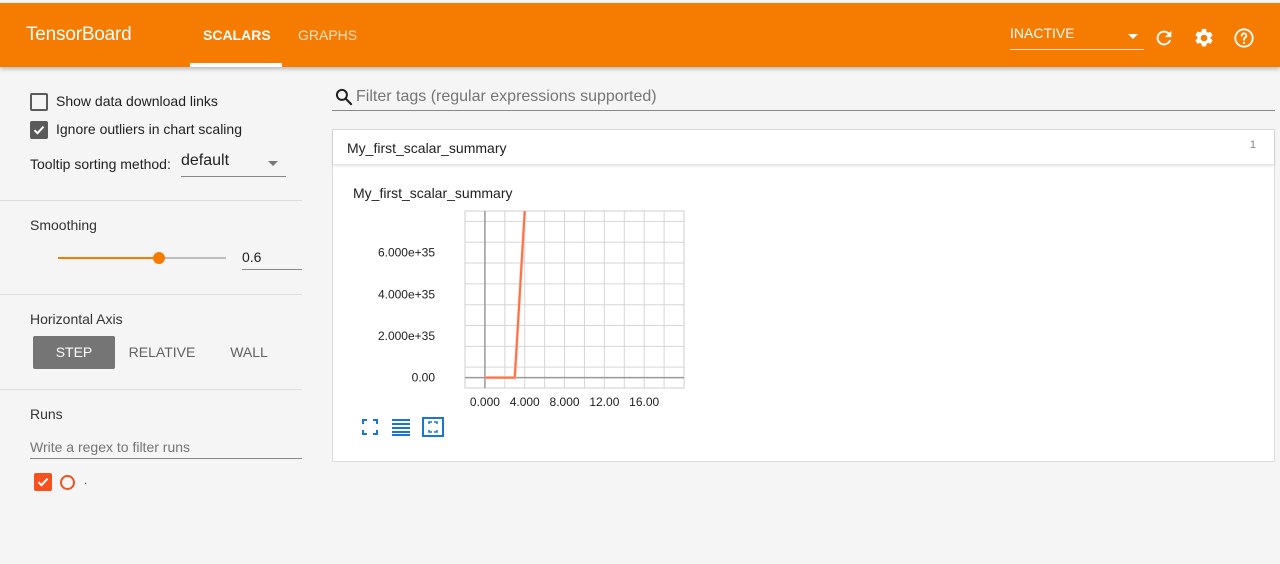  Describe the element at coordinates (525, 402) in the screenshot. I see `x-tick-label: 4.000` at that location.